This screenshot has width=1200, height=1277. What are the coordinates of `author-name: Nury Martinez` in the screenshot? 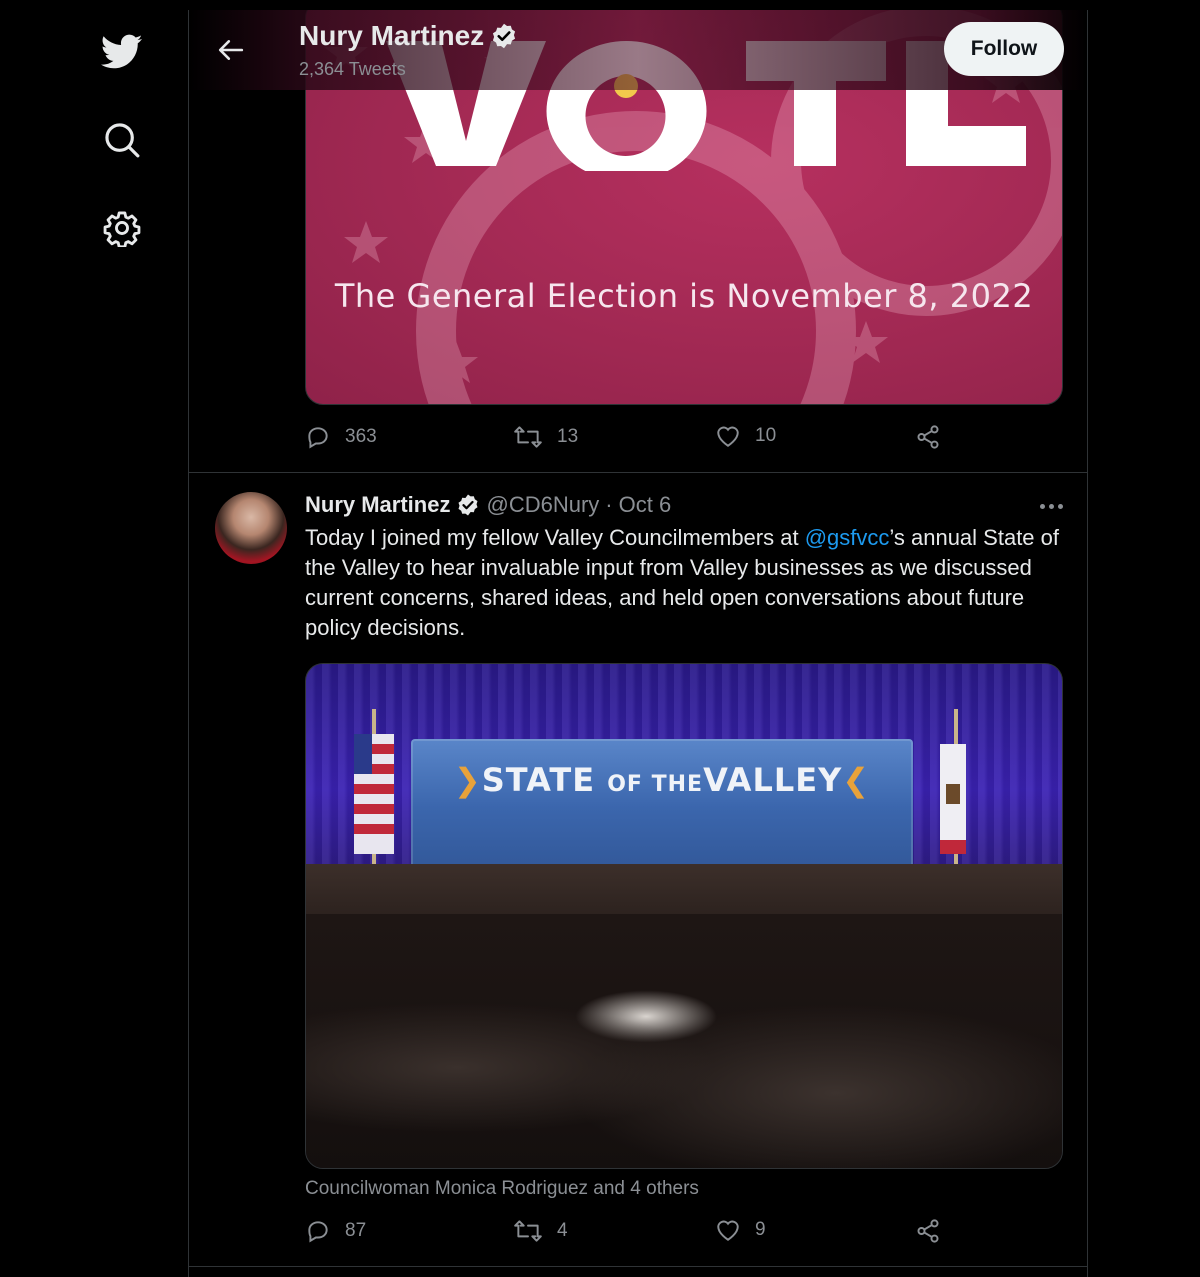 It's located at (377, 505).